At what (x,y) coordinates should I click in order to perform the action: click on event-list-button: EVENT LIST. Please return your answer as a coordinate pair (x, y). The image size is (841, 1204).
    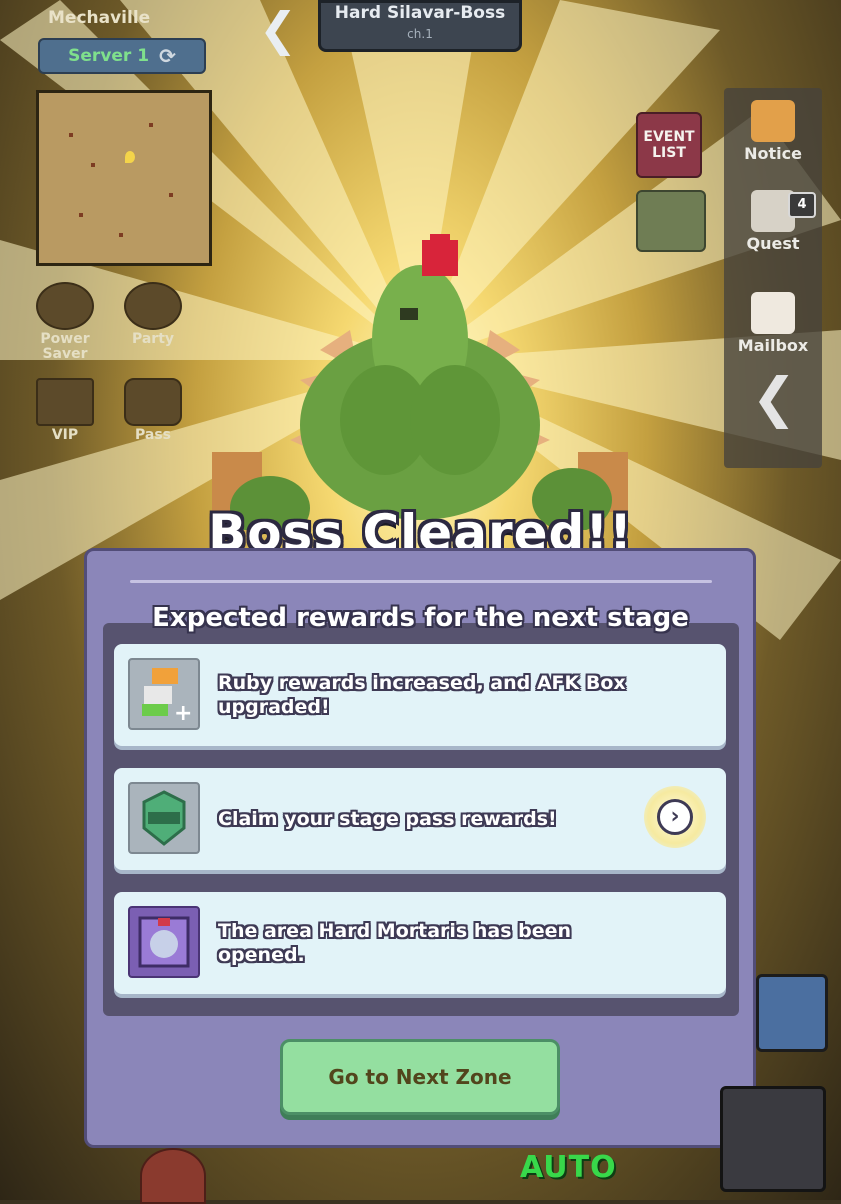
    Looking at the image, I should click on (669, 147).